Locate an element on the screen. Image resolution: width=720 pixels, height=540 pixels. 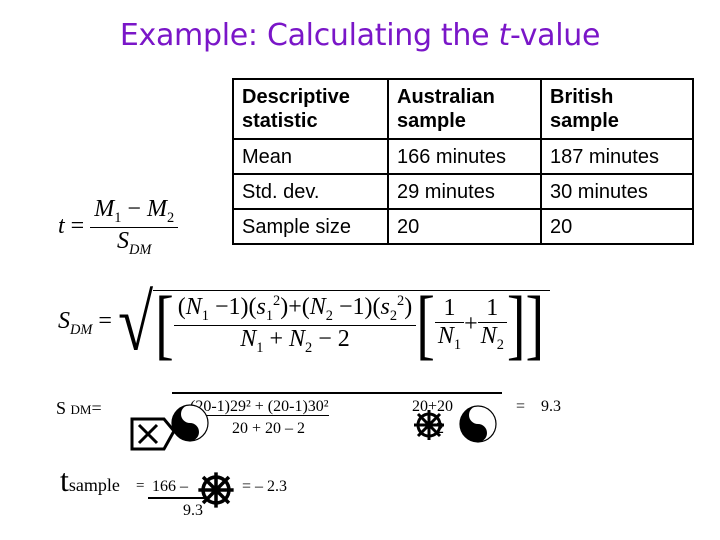
calc-denominator: 20 + 20 – 2 is located at coordinates (269, 428).